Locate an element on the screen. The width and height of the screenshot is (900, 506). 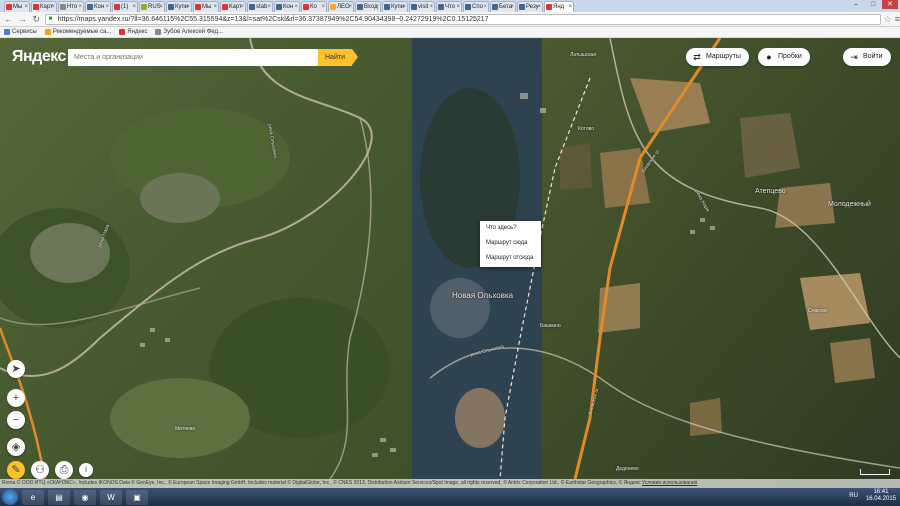
bookmark-star-icon: ☆ is located at coordinates (888, 19).